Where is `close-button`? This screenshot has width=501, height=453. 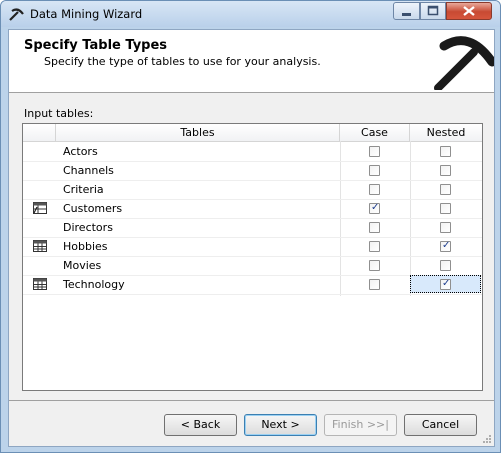 close-button is located at coordinates (469, 11).